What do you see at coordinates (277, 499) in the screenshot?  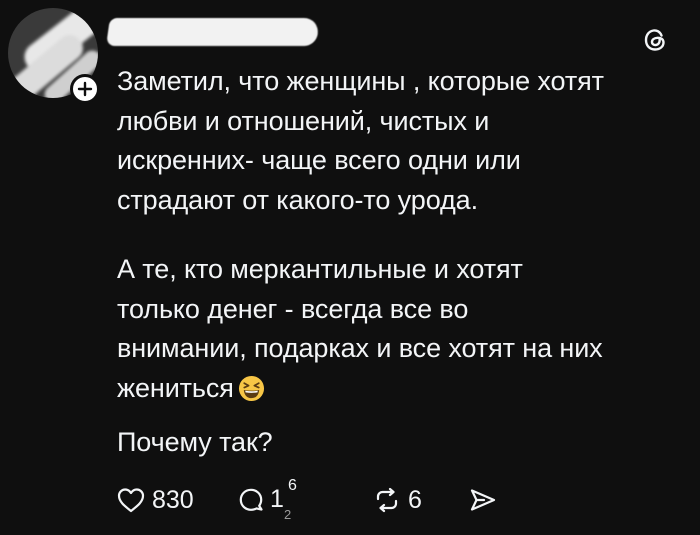 I see `reply-count-digit: 1` at bounding box center [277, 499].